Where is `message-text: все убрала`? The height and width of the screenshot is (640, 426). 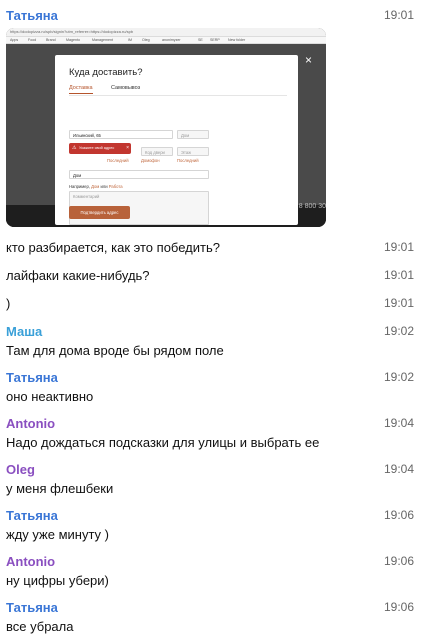
message-text: все убрала is located at coordinates (40, 626).